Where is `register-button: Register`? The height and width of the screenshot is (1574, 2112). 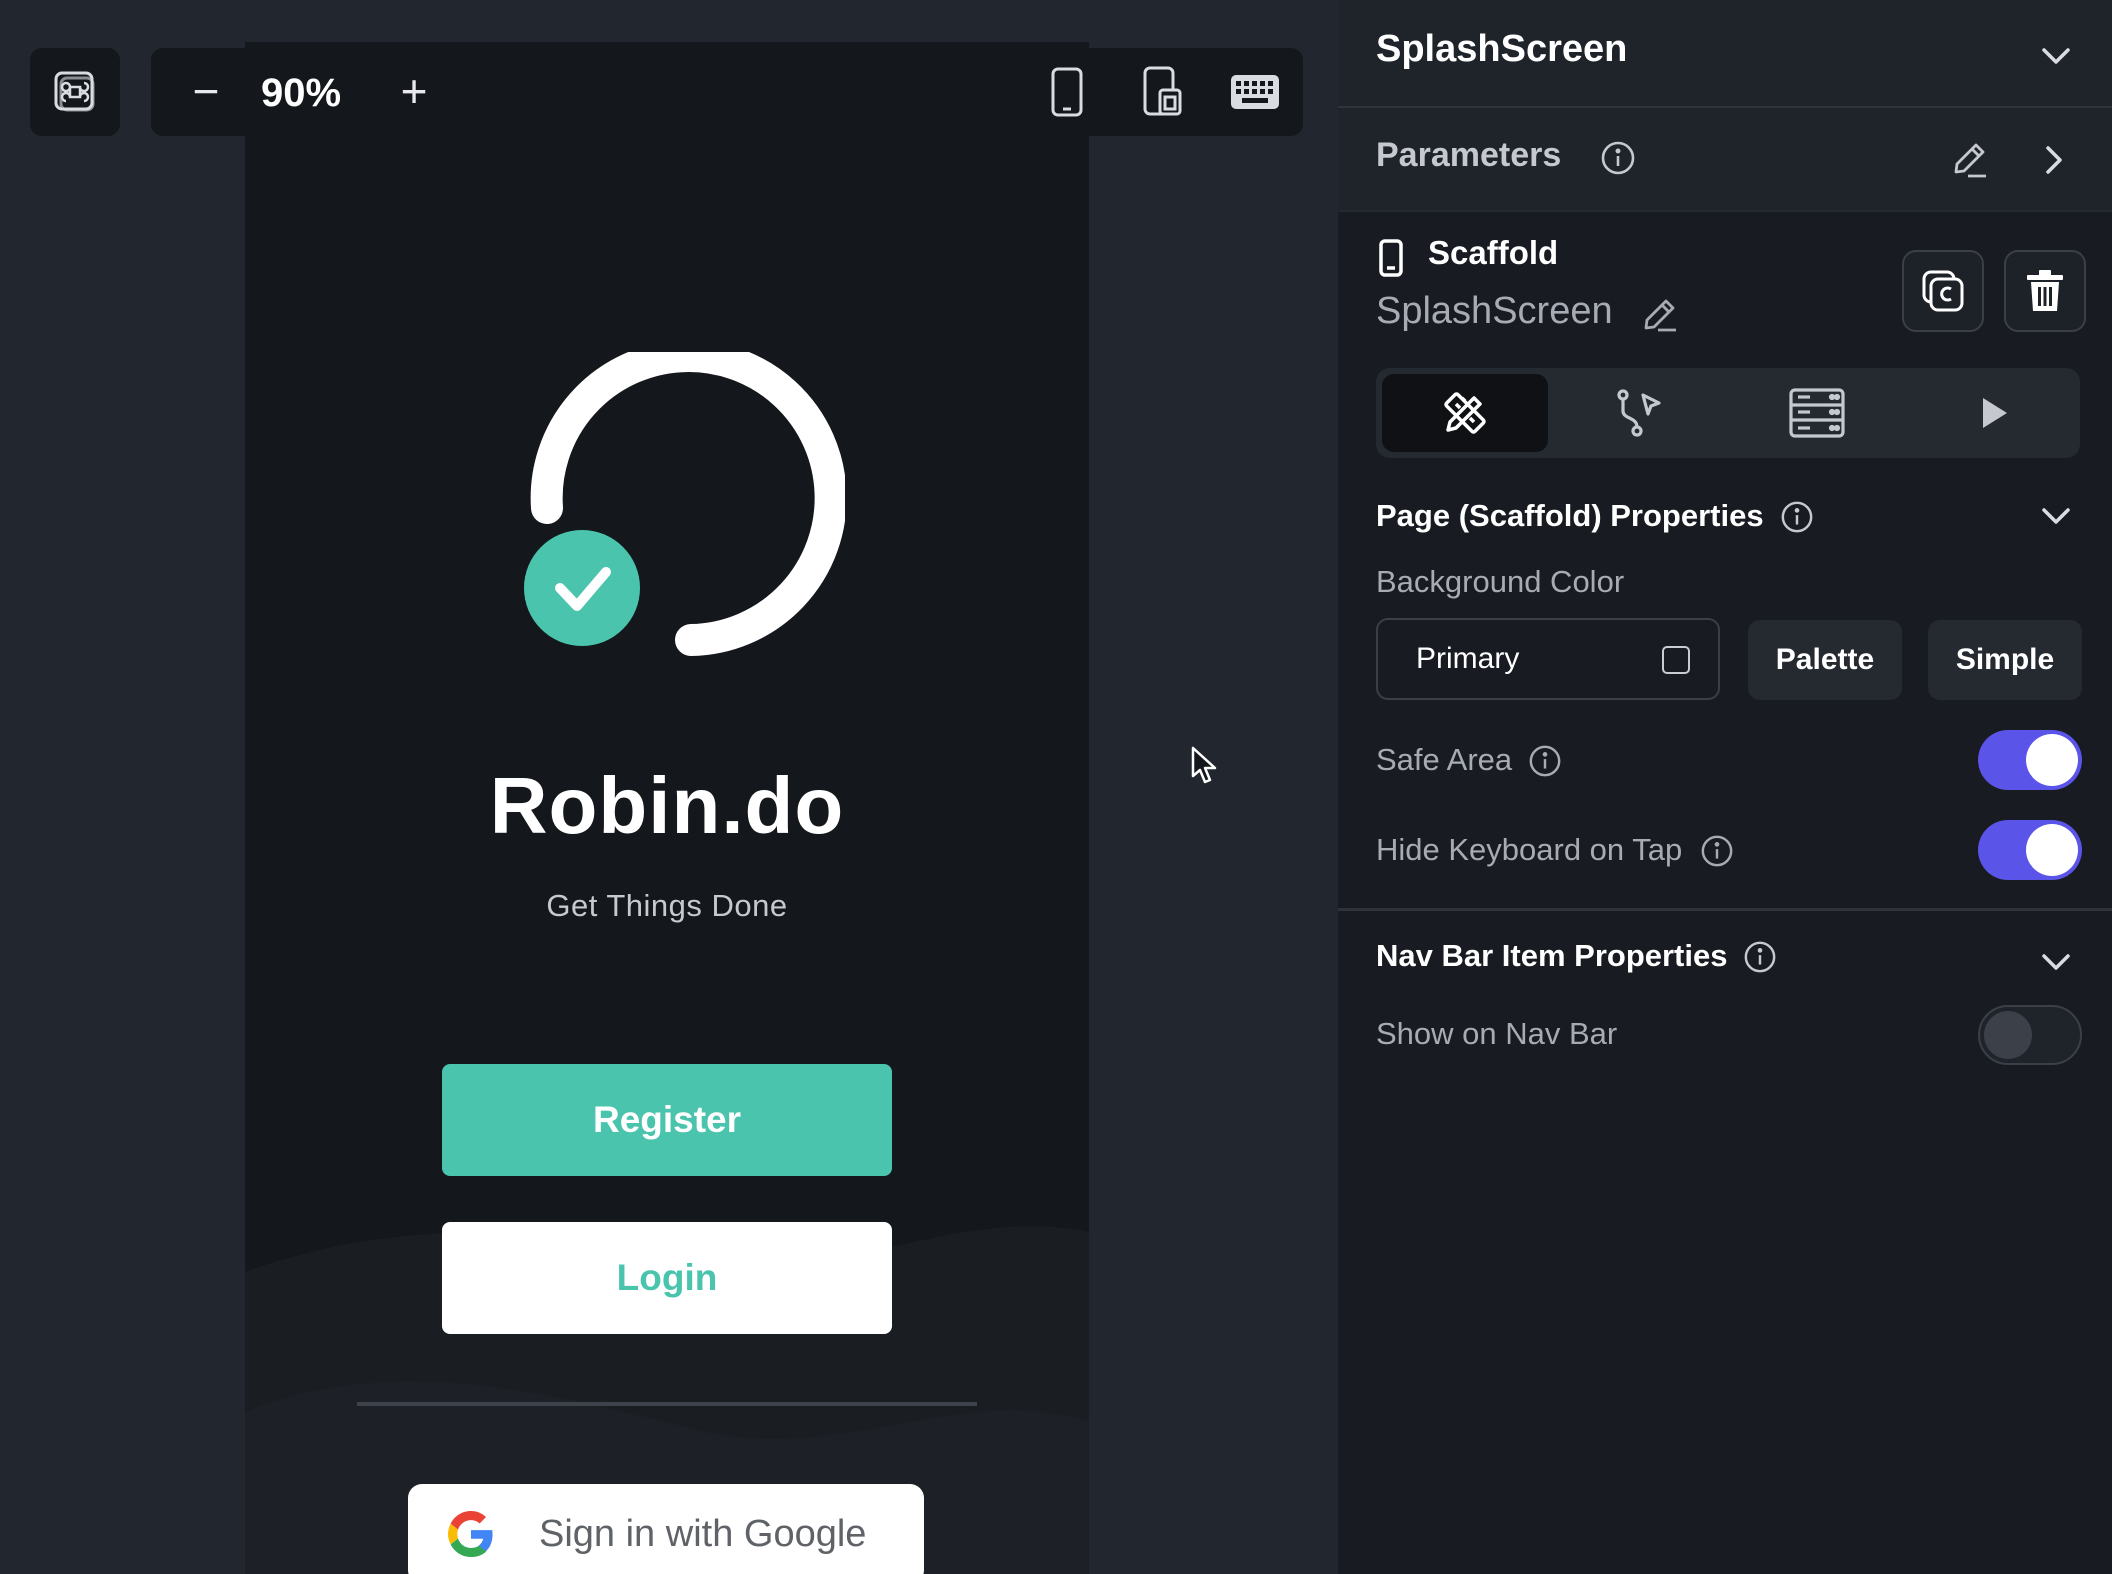
register-button: Register is located at coordinates (667, 1120).